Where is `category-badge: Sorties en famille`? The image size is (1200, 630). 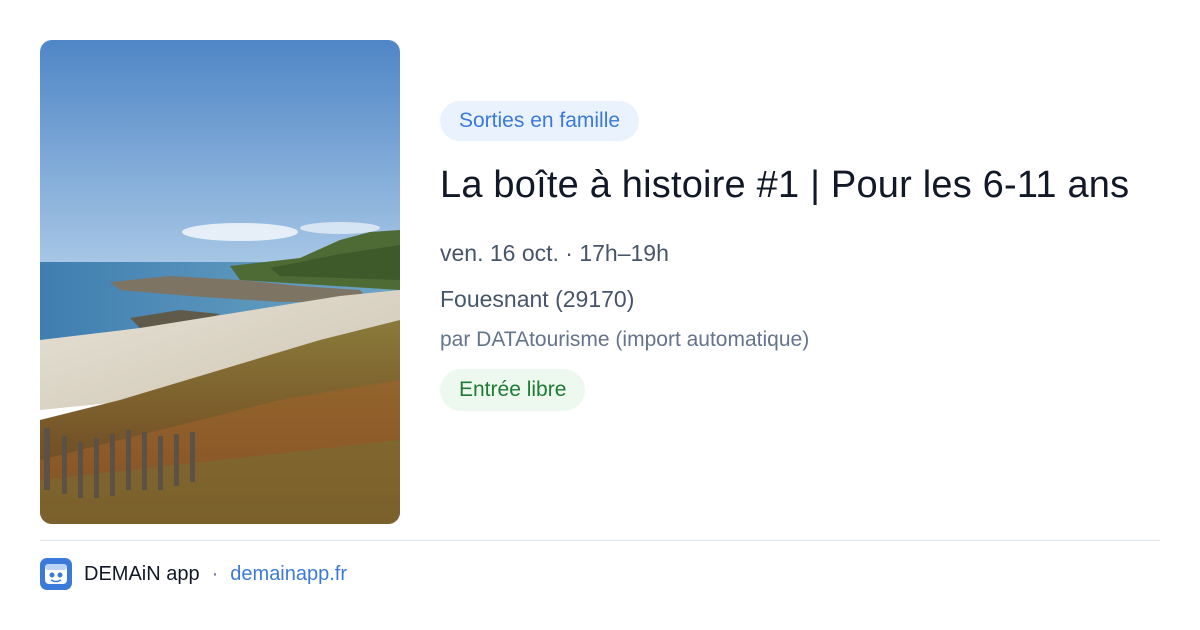
category-badge: Sorties en famille is located at coordinates (540, 121).